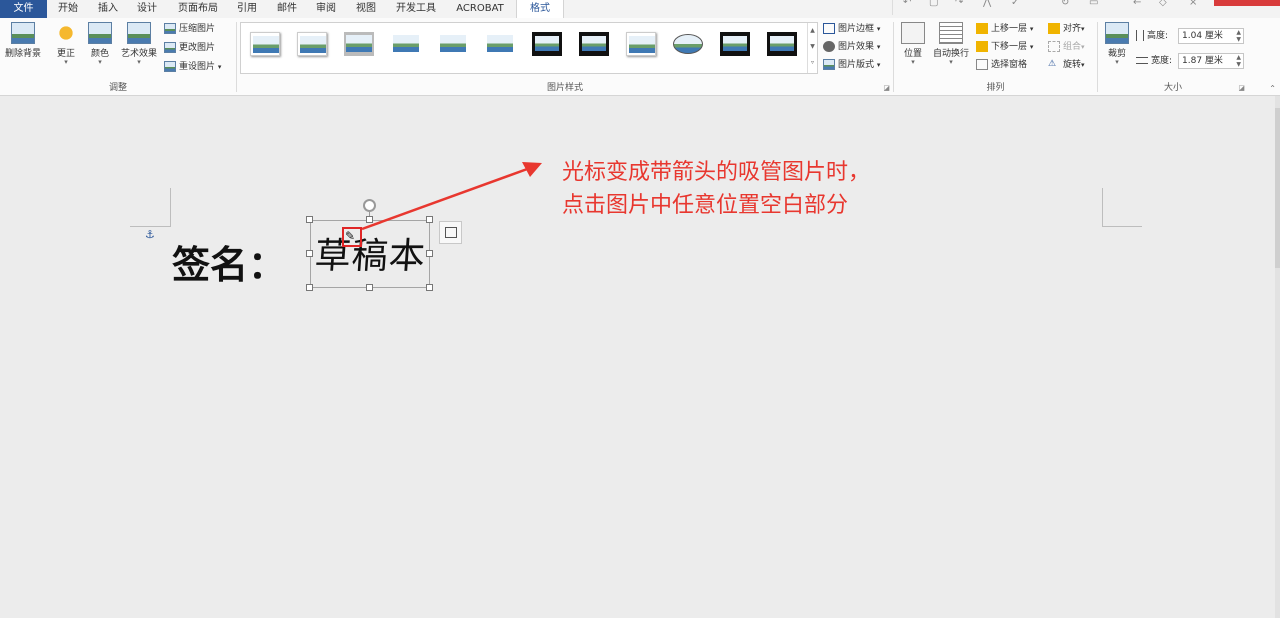  Describe the element at coordinates (287, 9) in the screenshot. I see `tab-mailings: 邮件` at that location.